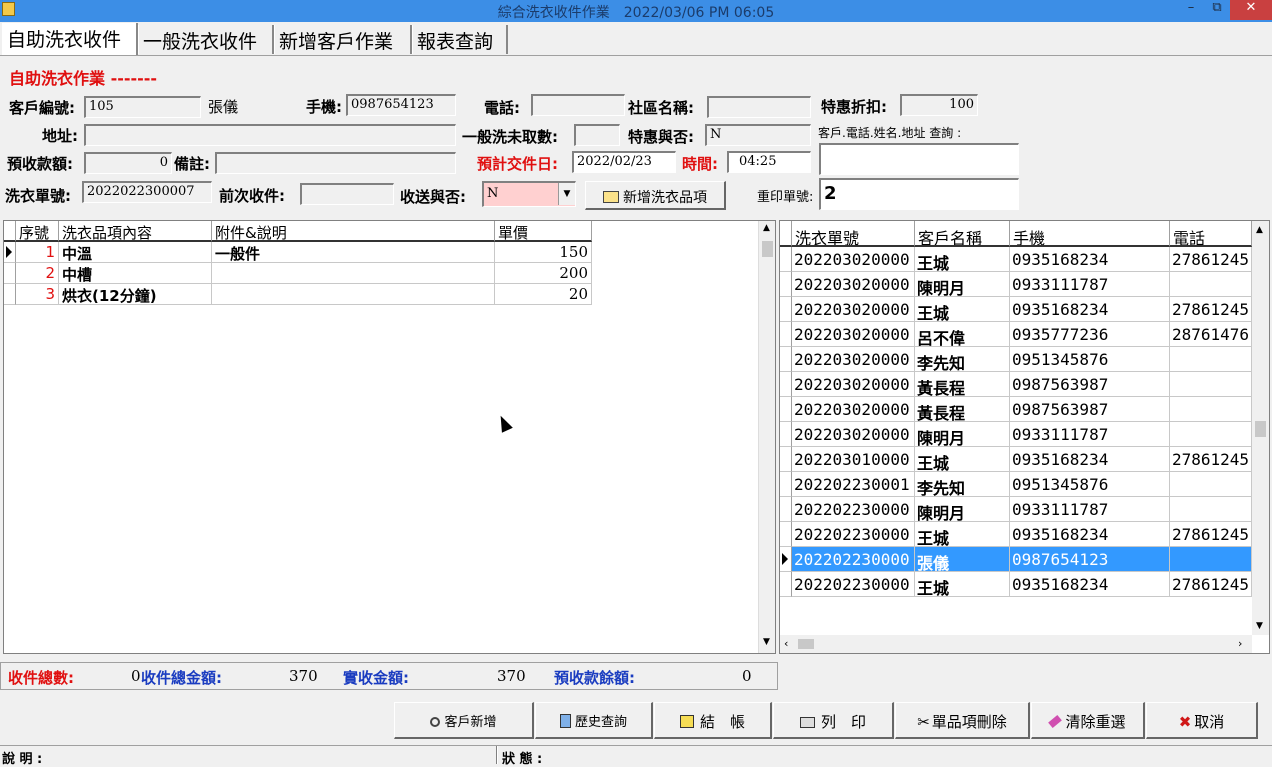  I want to click on query-field, so click(919, 159).